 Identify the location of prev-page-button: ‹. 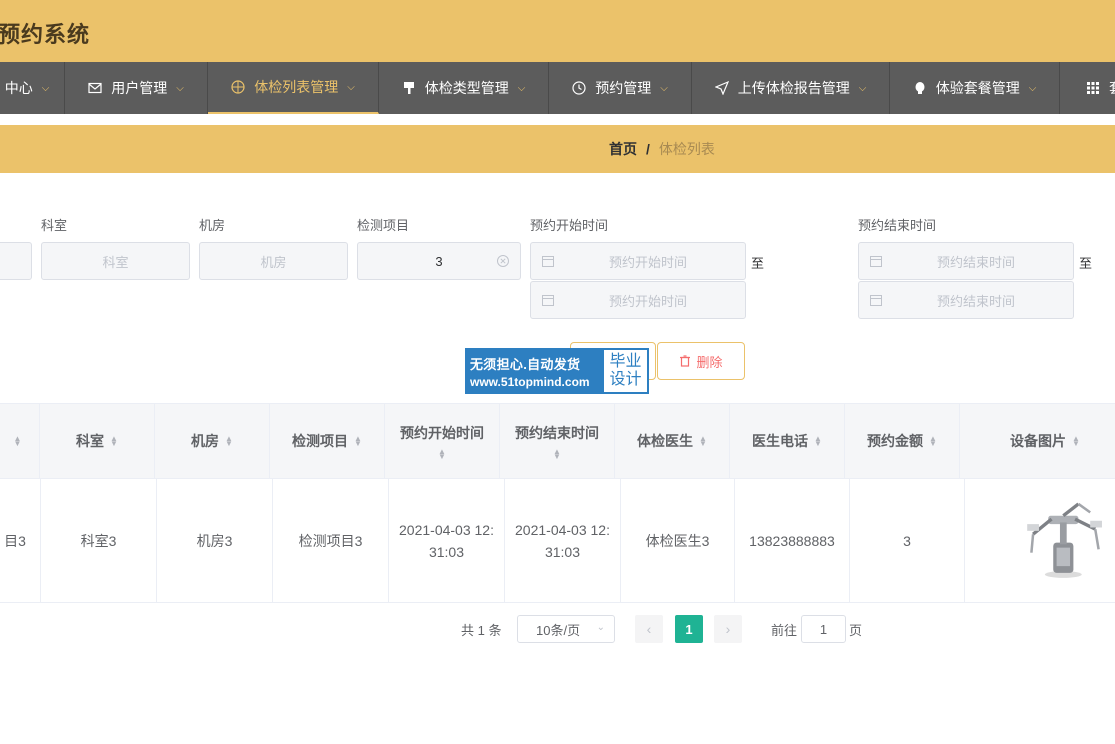
(649, 629).